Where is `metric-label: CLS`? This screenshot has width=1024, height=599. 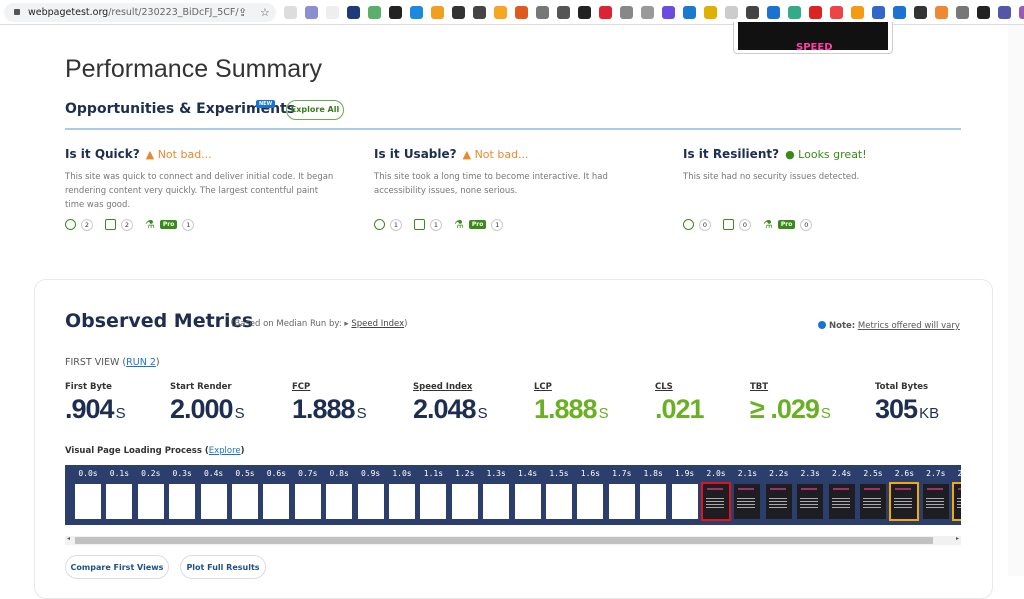
metric-label: CLS is located at coordinates (680, 387).